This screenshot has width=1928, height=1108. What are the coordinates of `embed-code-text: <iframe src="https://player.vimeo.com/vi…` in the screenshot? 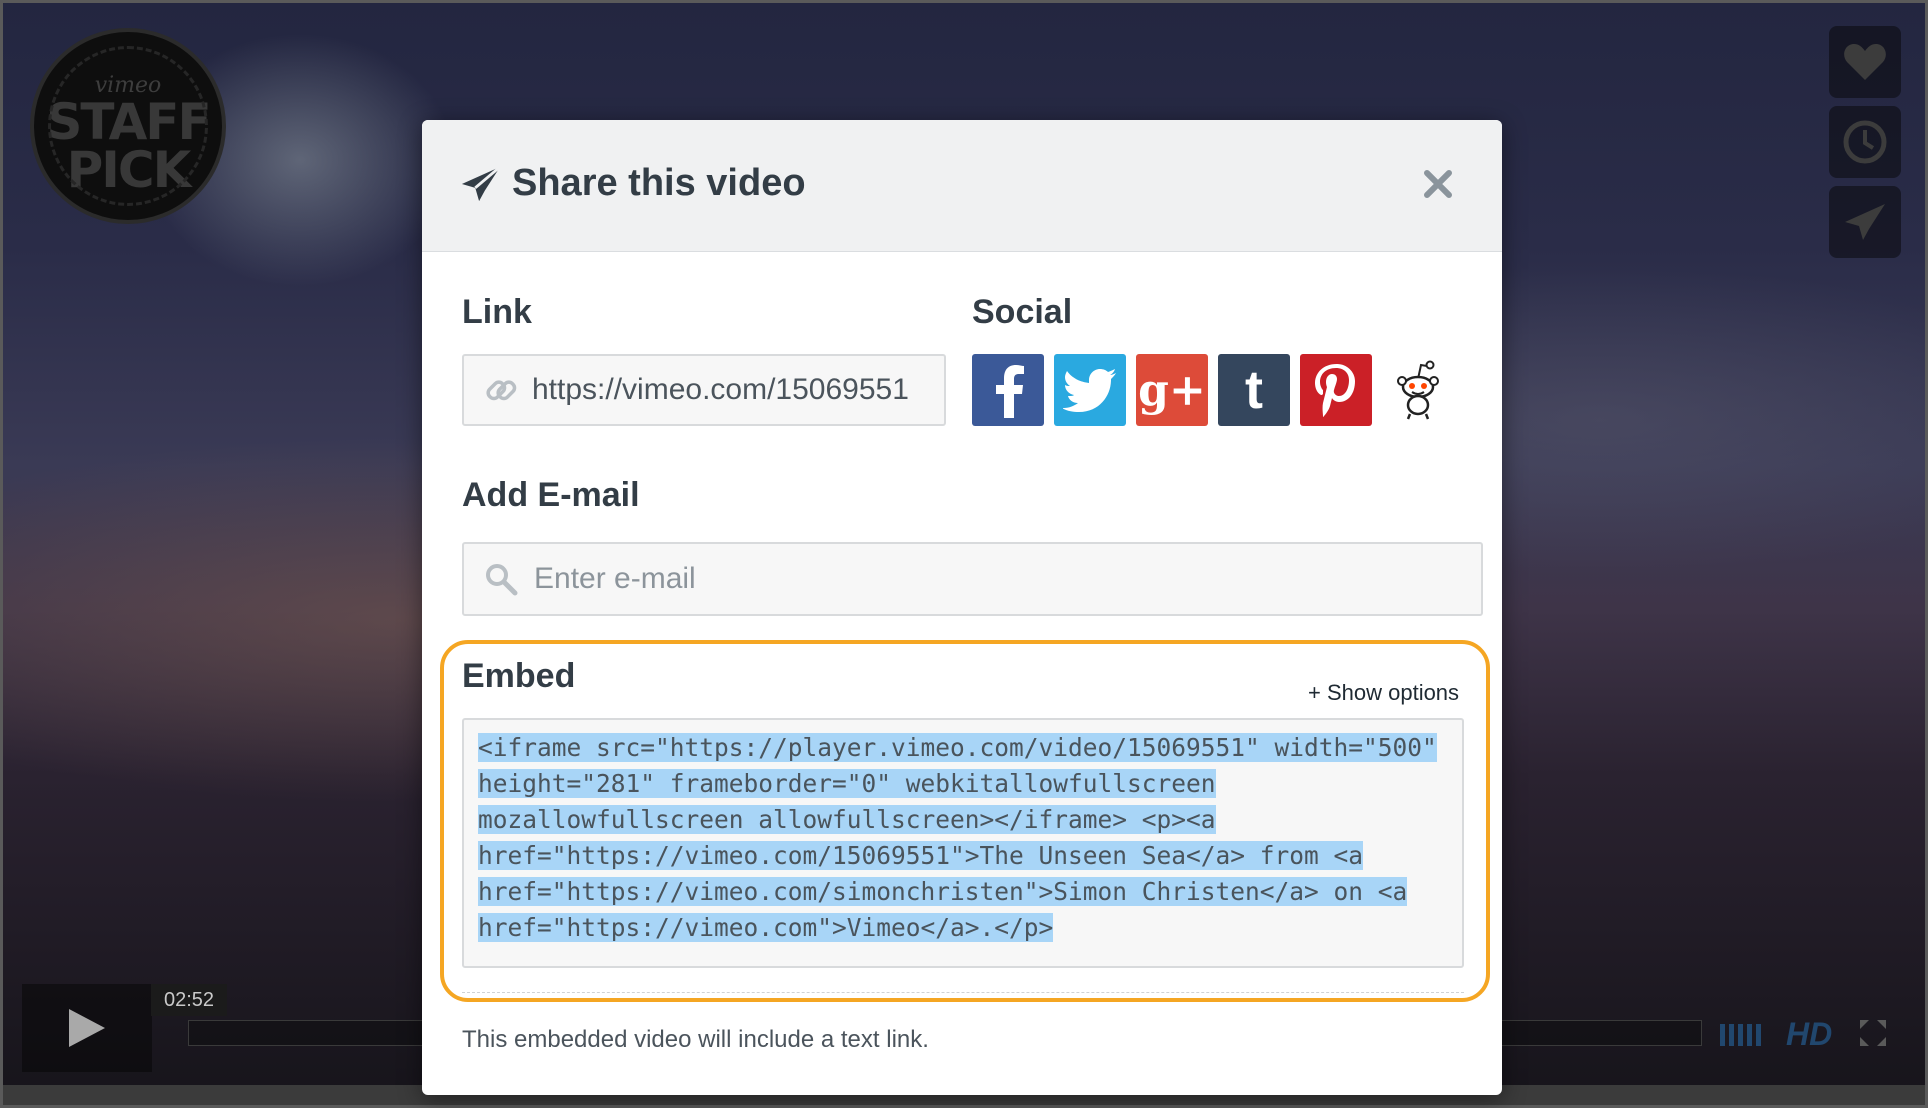 It's located at (957, 747).